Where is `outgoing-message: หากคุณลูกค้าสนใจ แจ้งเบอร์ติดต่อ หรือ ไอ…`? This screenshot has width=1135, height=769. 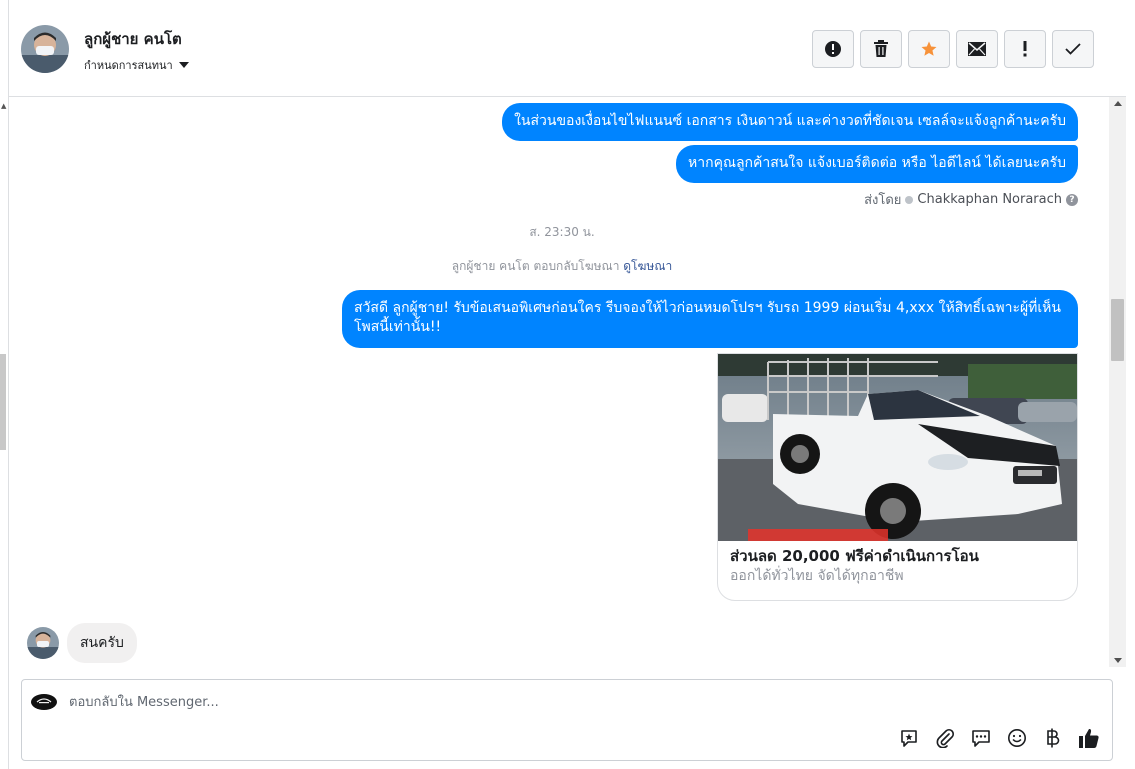
outgoing-message: หากคุณลูกค้าสนใจ แจ้งเบอร์ติดต่อ หรือ ไอ… is located at coordinates (877, 164).